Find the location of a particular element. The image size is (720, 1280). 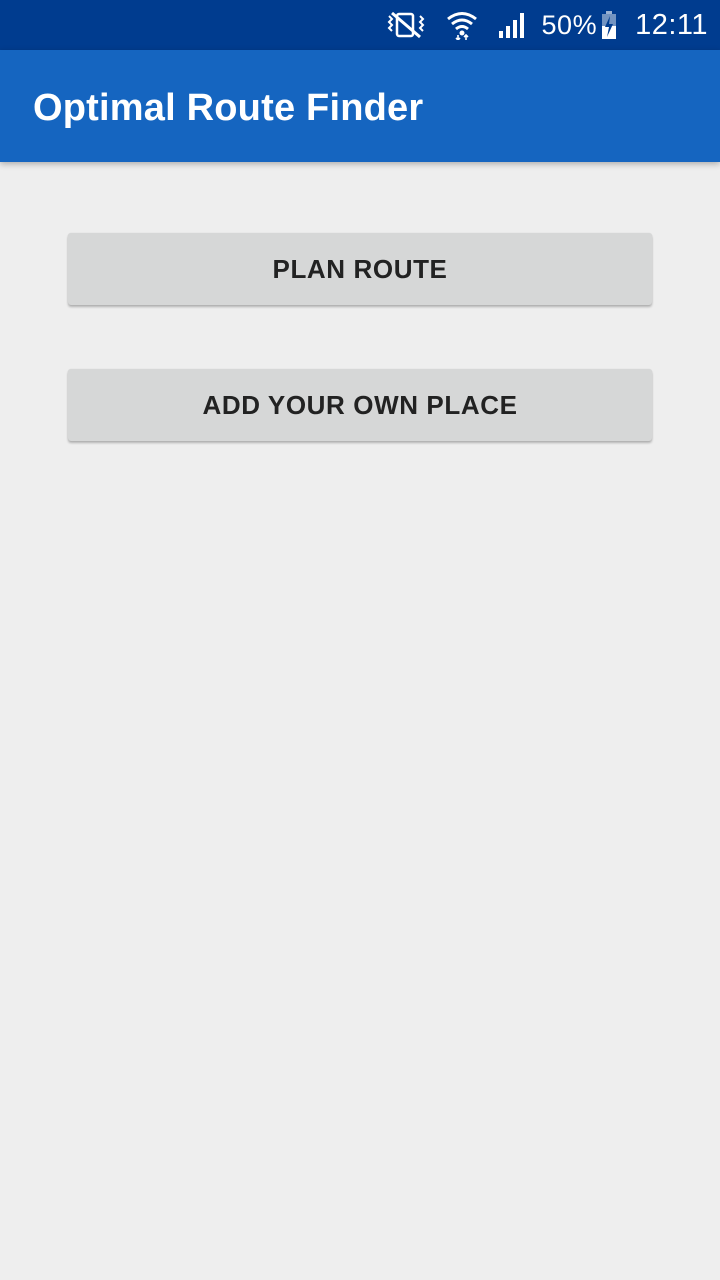

plan-route-button: PLAN ROUTE is located at coordinates (360, 269).